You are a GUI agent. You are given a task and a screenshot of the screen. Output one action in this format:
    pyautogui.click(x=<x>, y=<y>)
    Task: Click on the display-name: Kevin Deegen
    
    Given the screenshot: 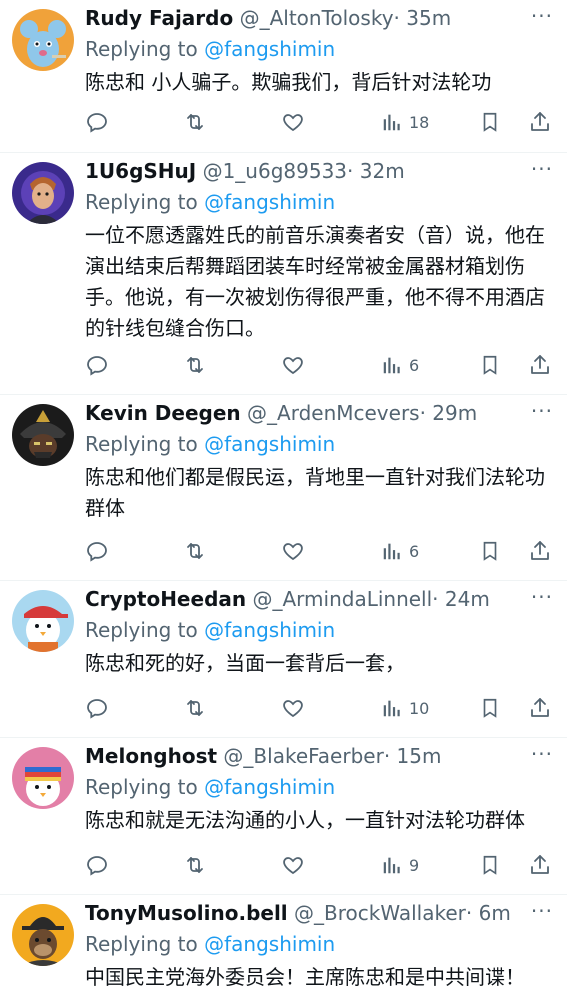 What is the action you would take?
    pyautogui.click(x=163, y=413)
    